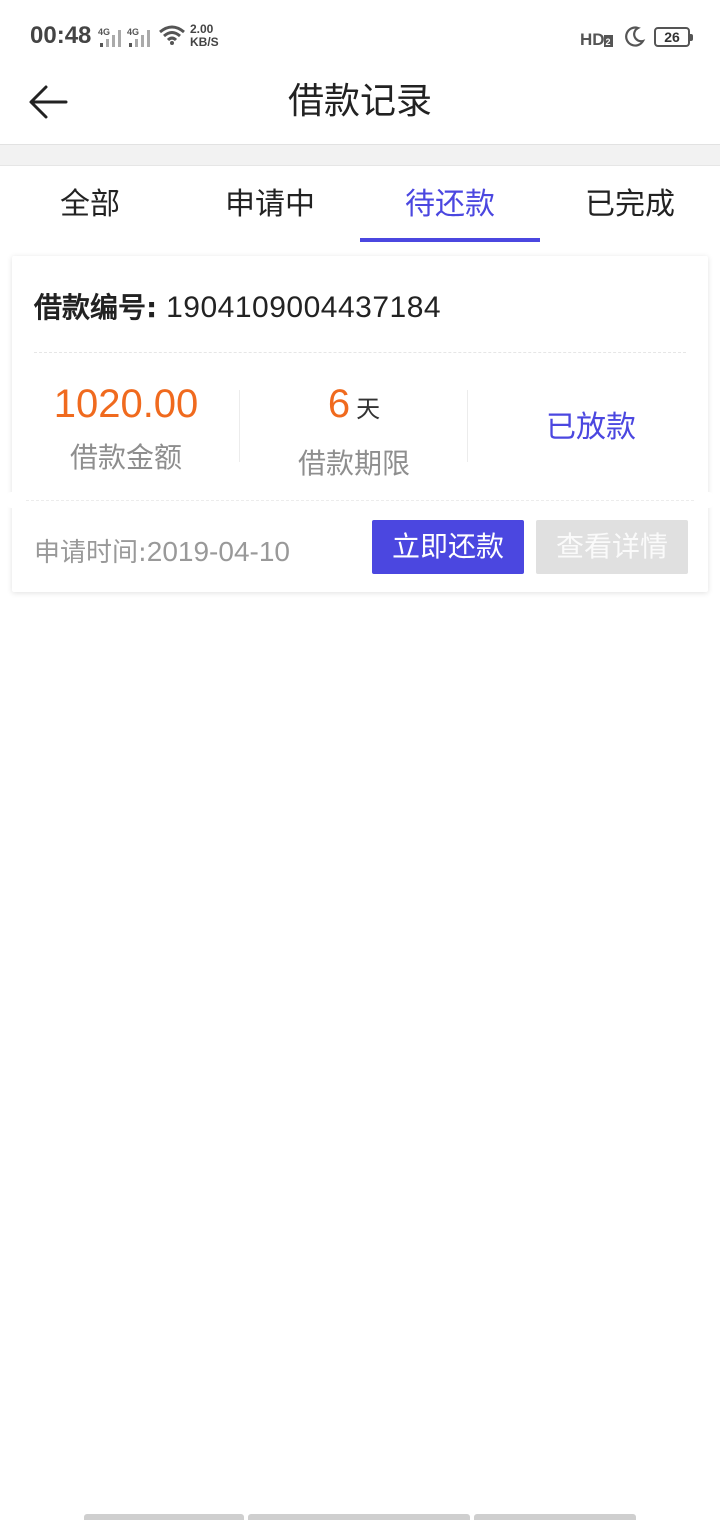 The width and height of the screenshot is (720, 1520). Describe the element at coordinates (304, 307) in the screenshot. I see `loan-number-value: 1904109004437184` at that location.